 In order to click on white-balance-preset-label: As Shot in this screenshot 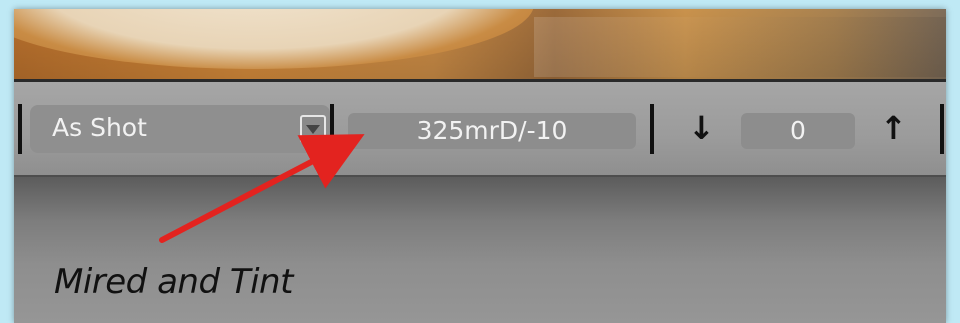, I will do `click(99, 127)`.